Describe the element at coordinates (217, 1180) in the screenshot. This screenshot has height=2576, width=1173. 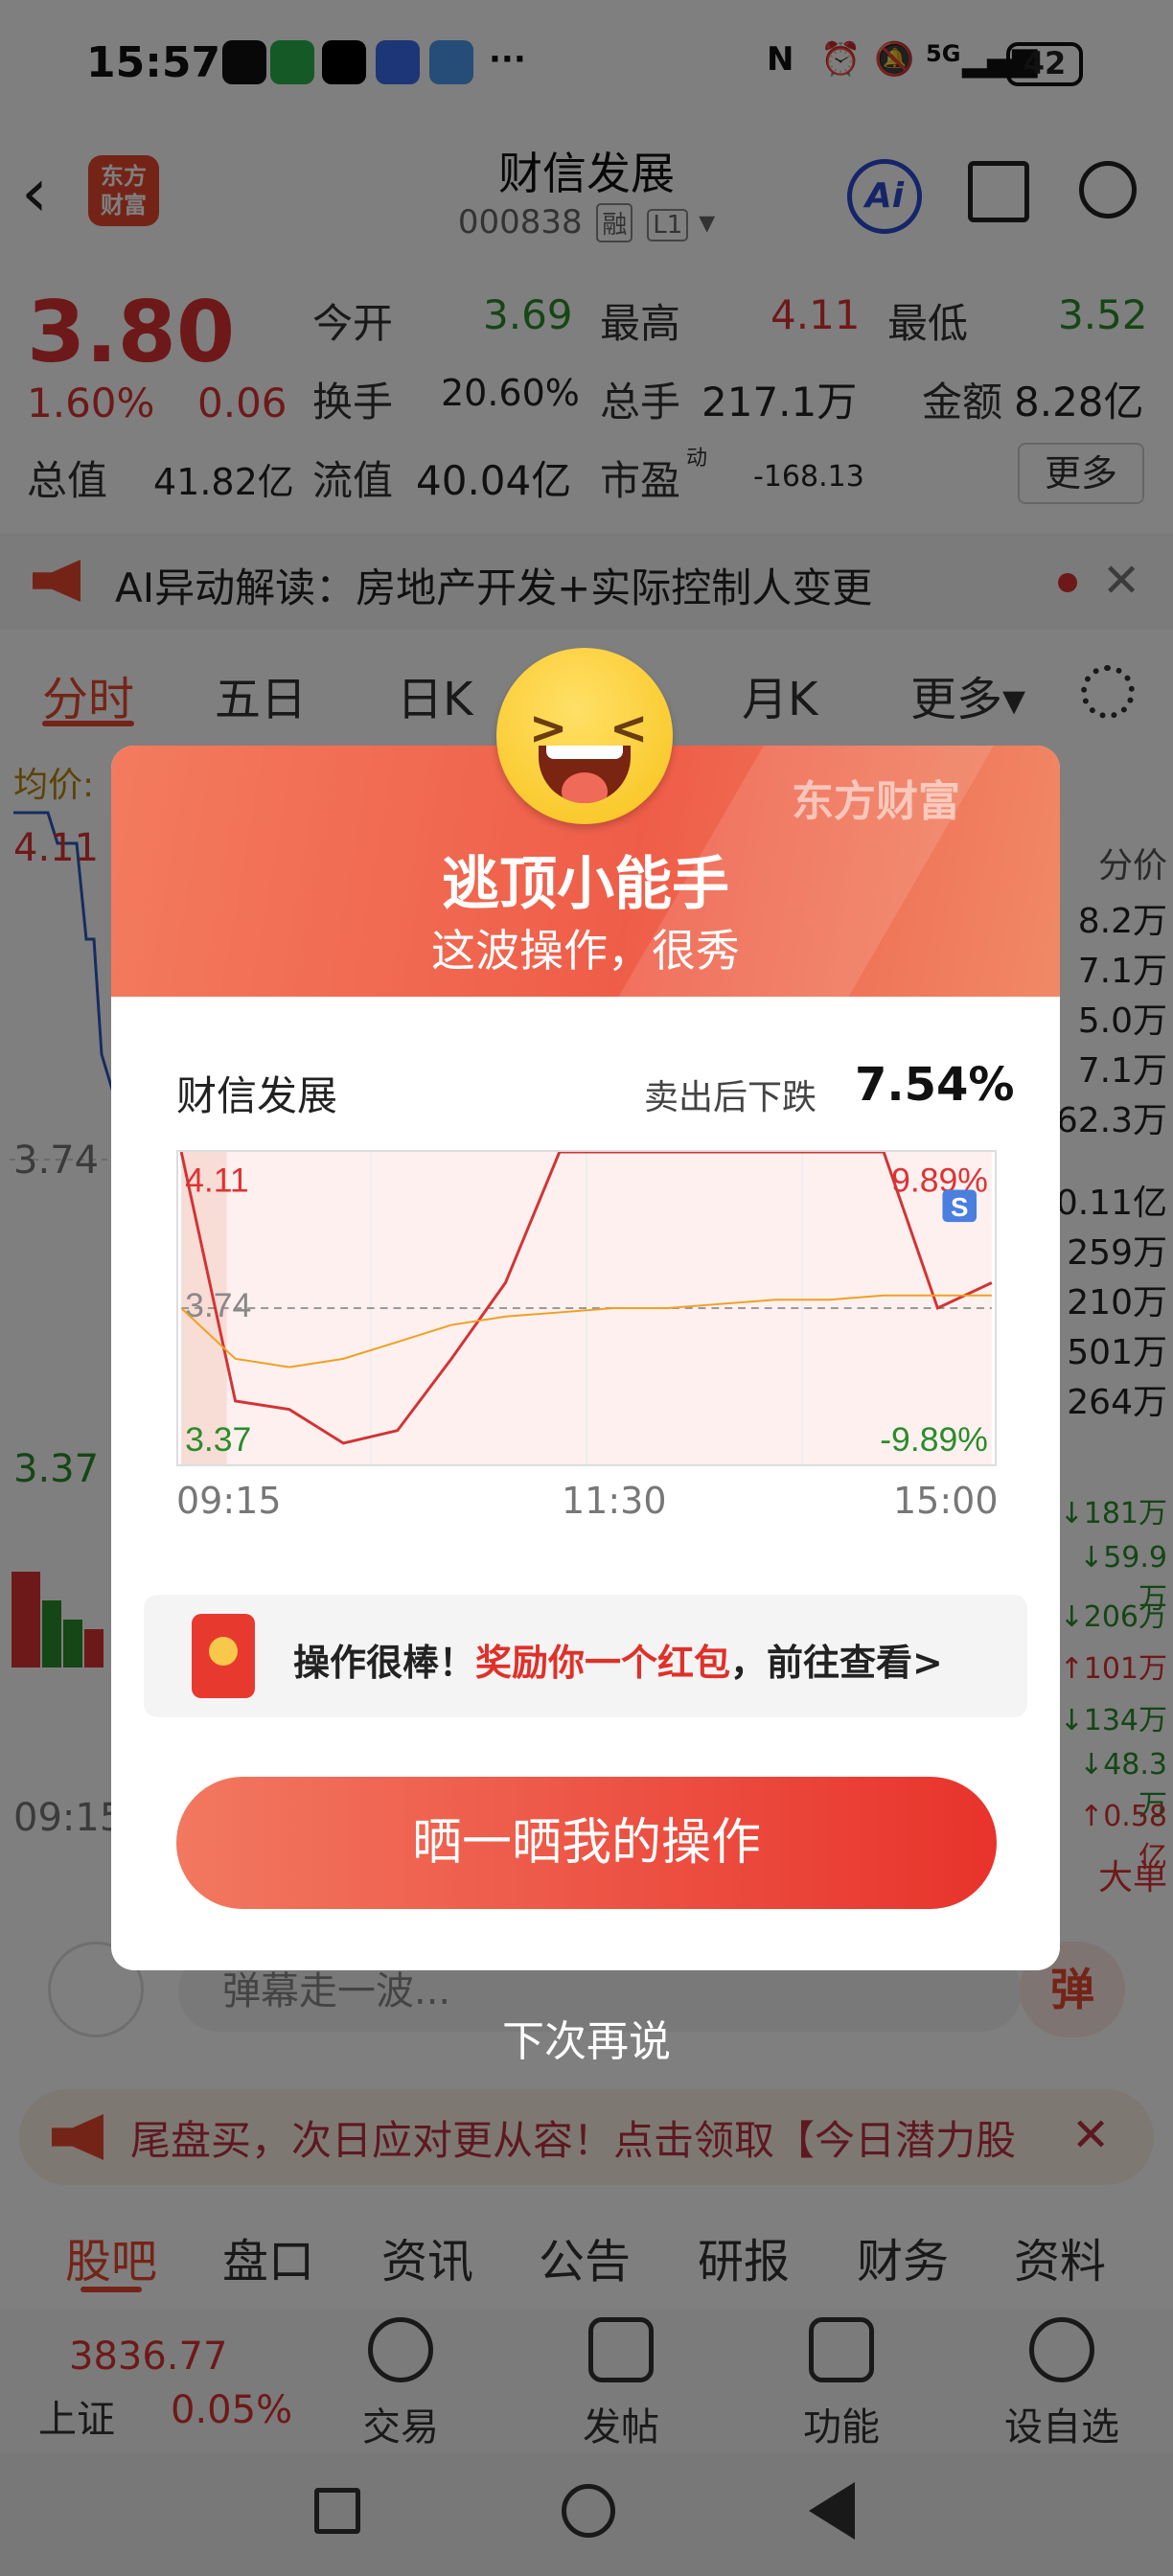
I see `y-tick-top: 4.11` at that location.